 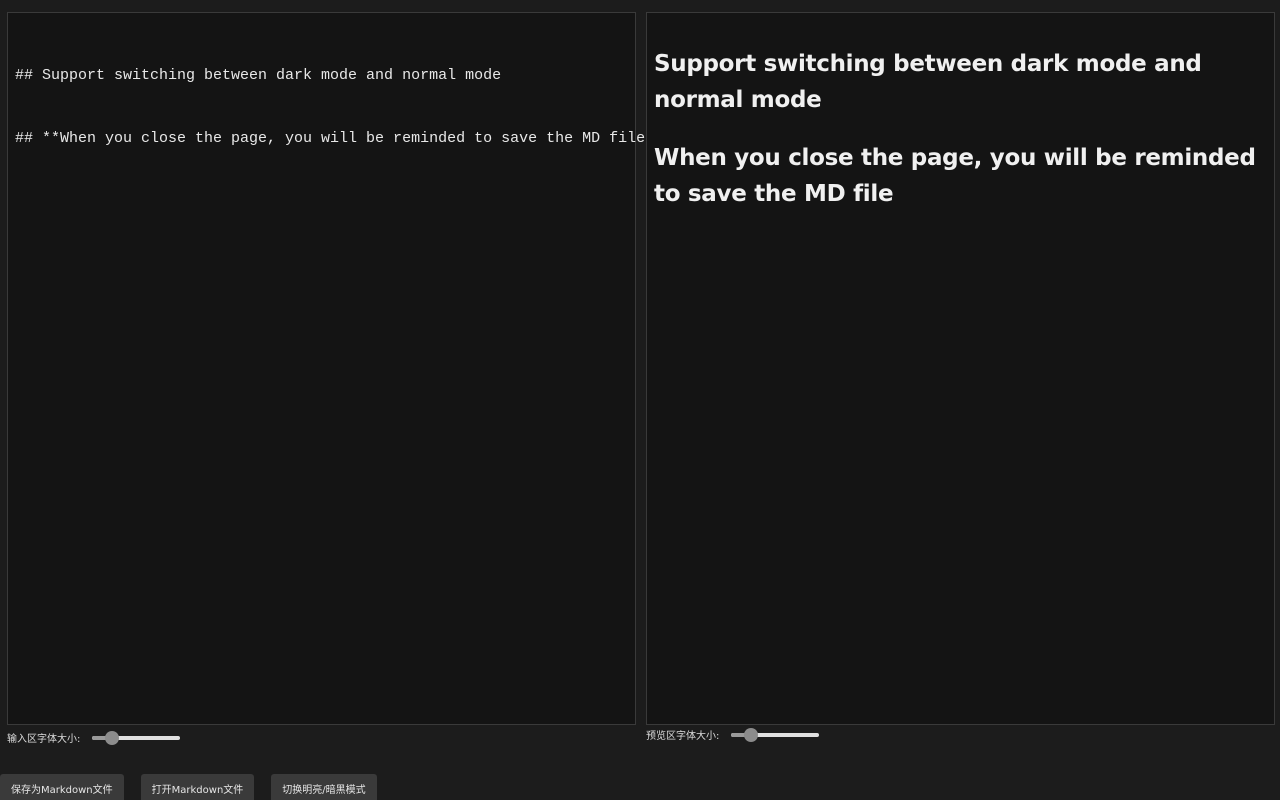 What do you see at coordinates (44, 739) in the screenshot?
I see `input-font-size-label: 输入区字体大小:` at bounding box center [44, 739].